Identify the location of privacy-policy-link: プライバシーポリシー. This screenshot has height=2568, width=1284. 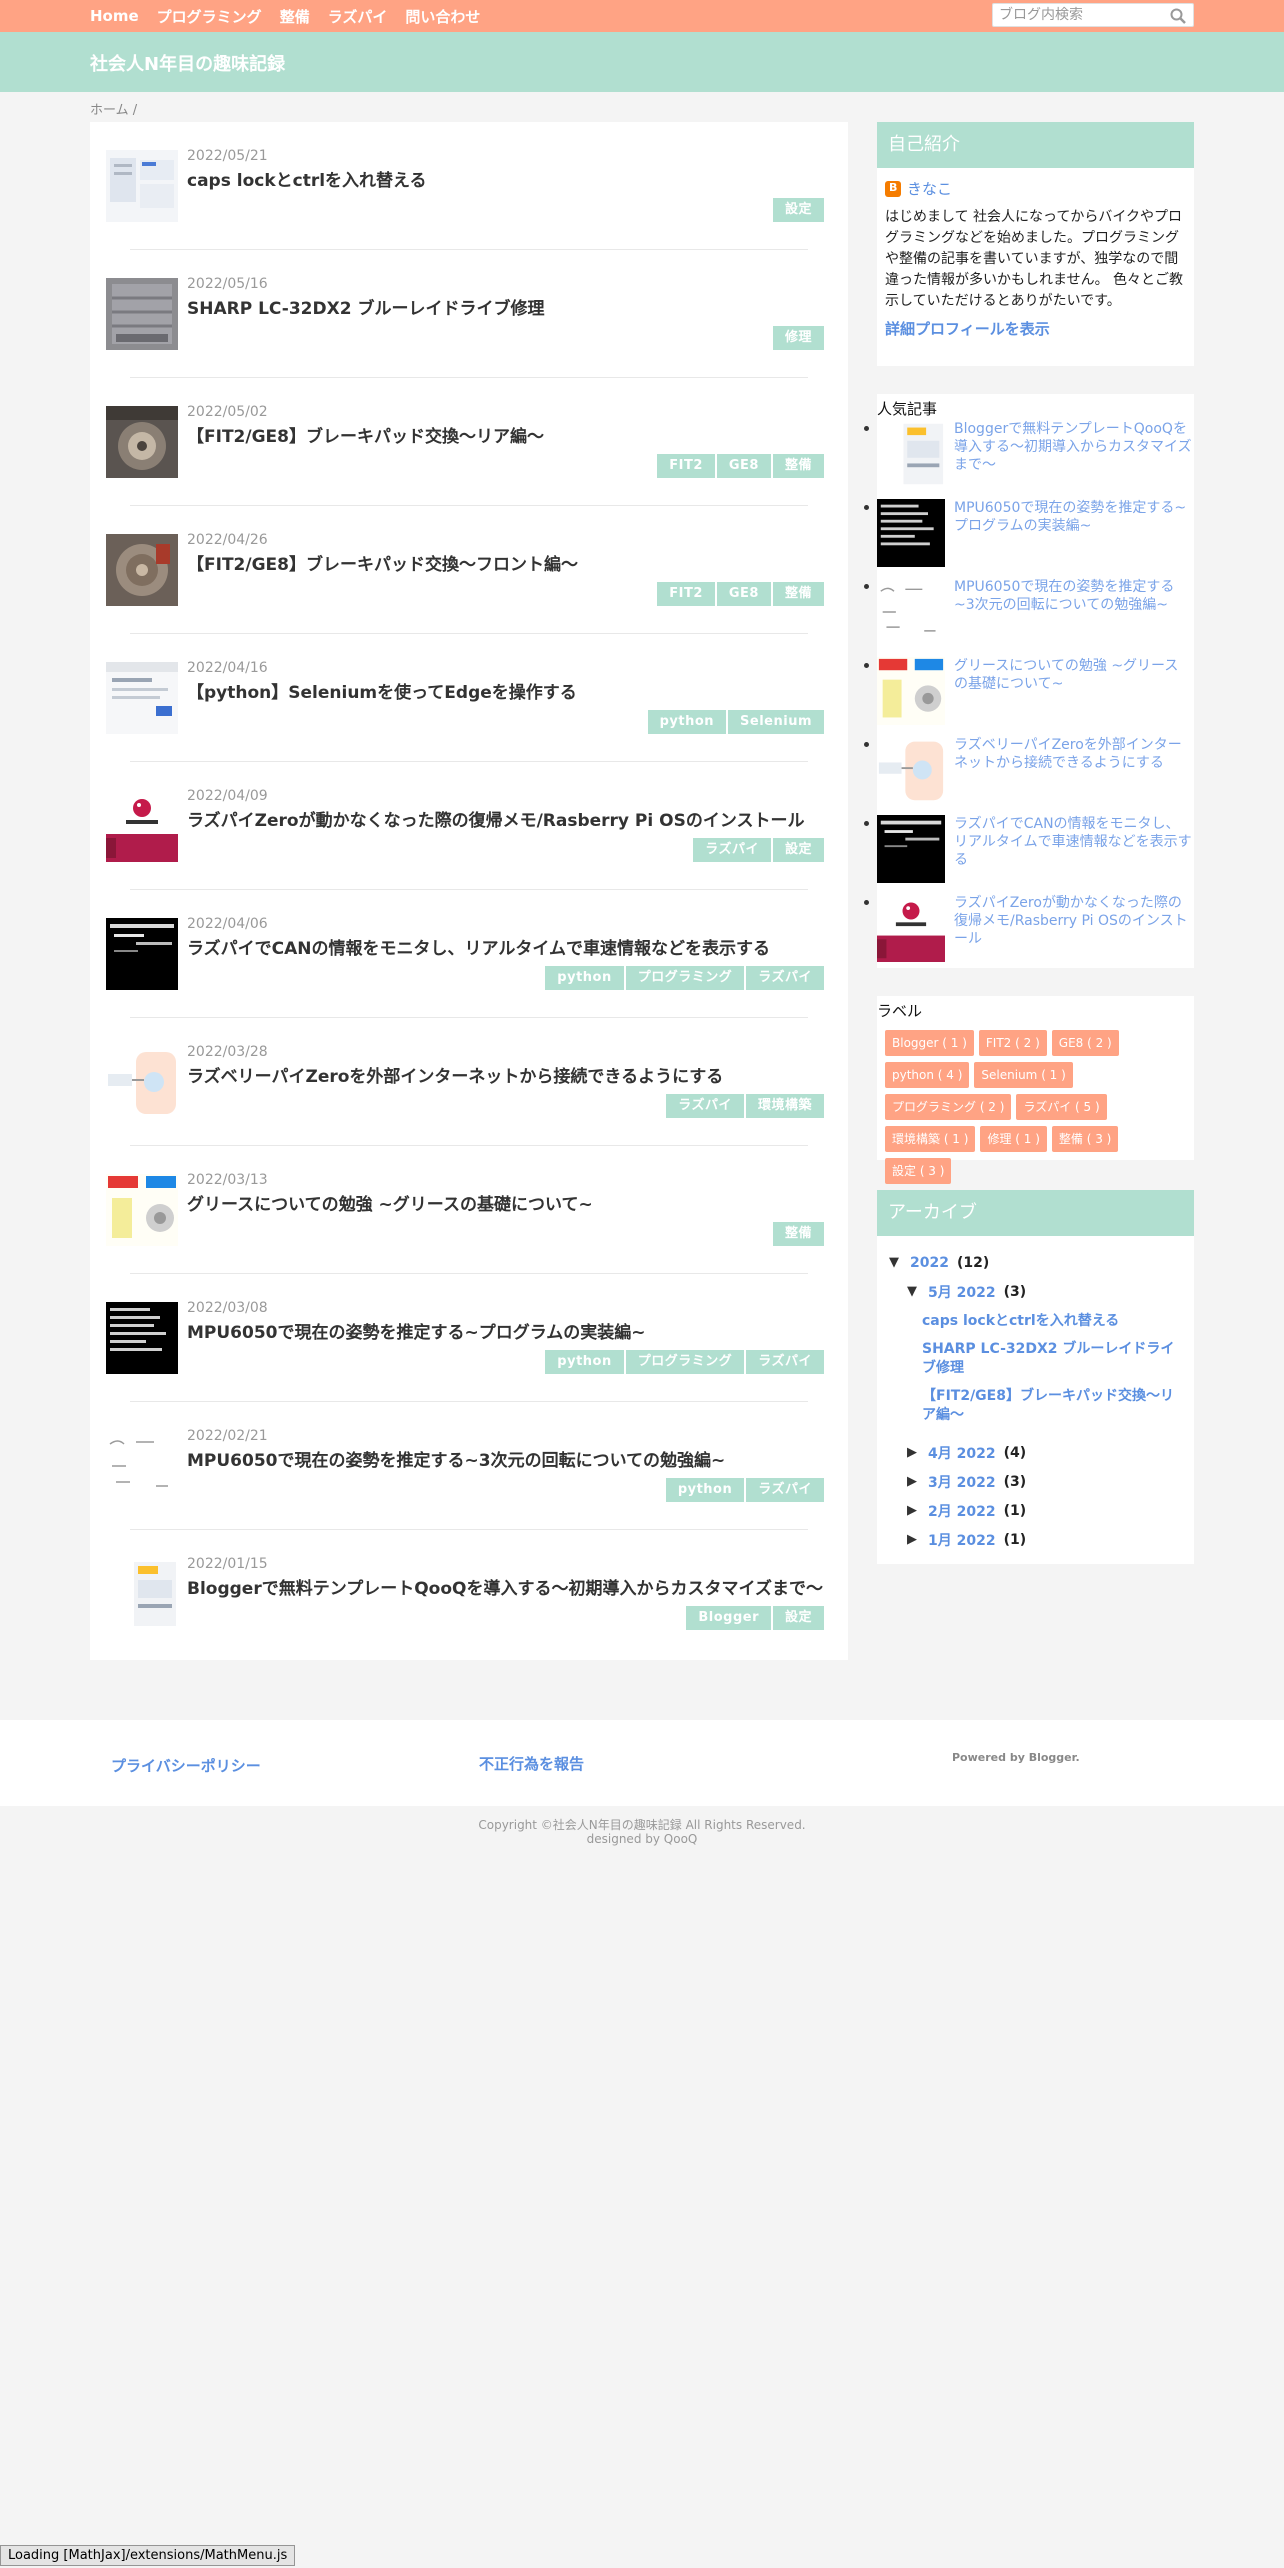
(186, 1765).